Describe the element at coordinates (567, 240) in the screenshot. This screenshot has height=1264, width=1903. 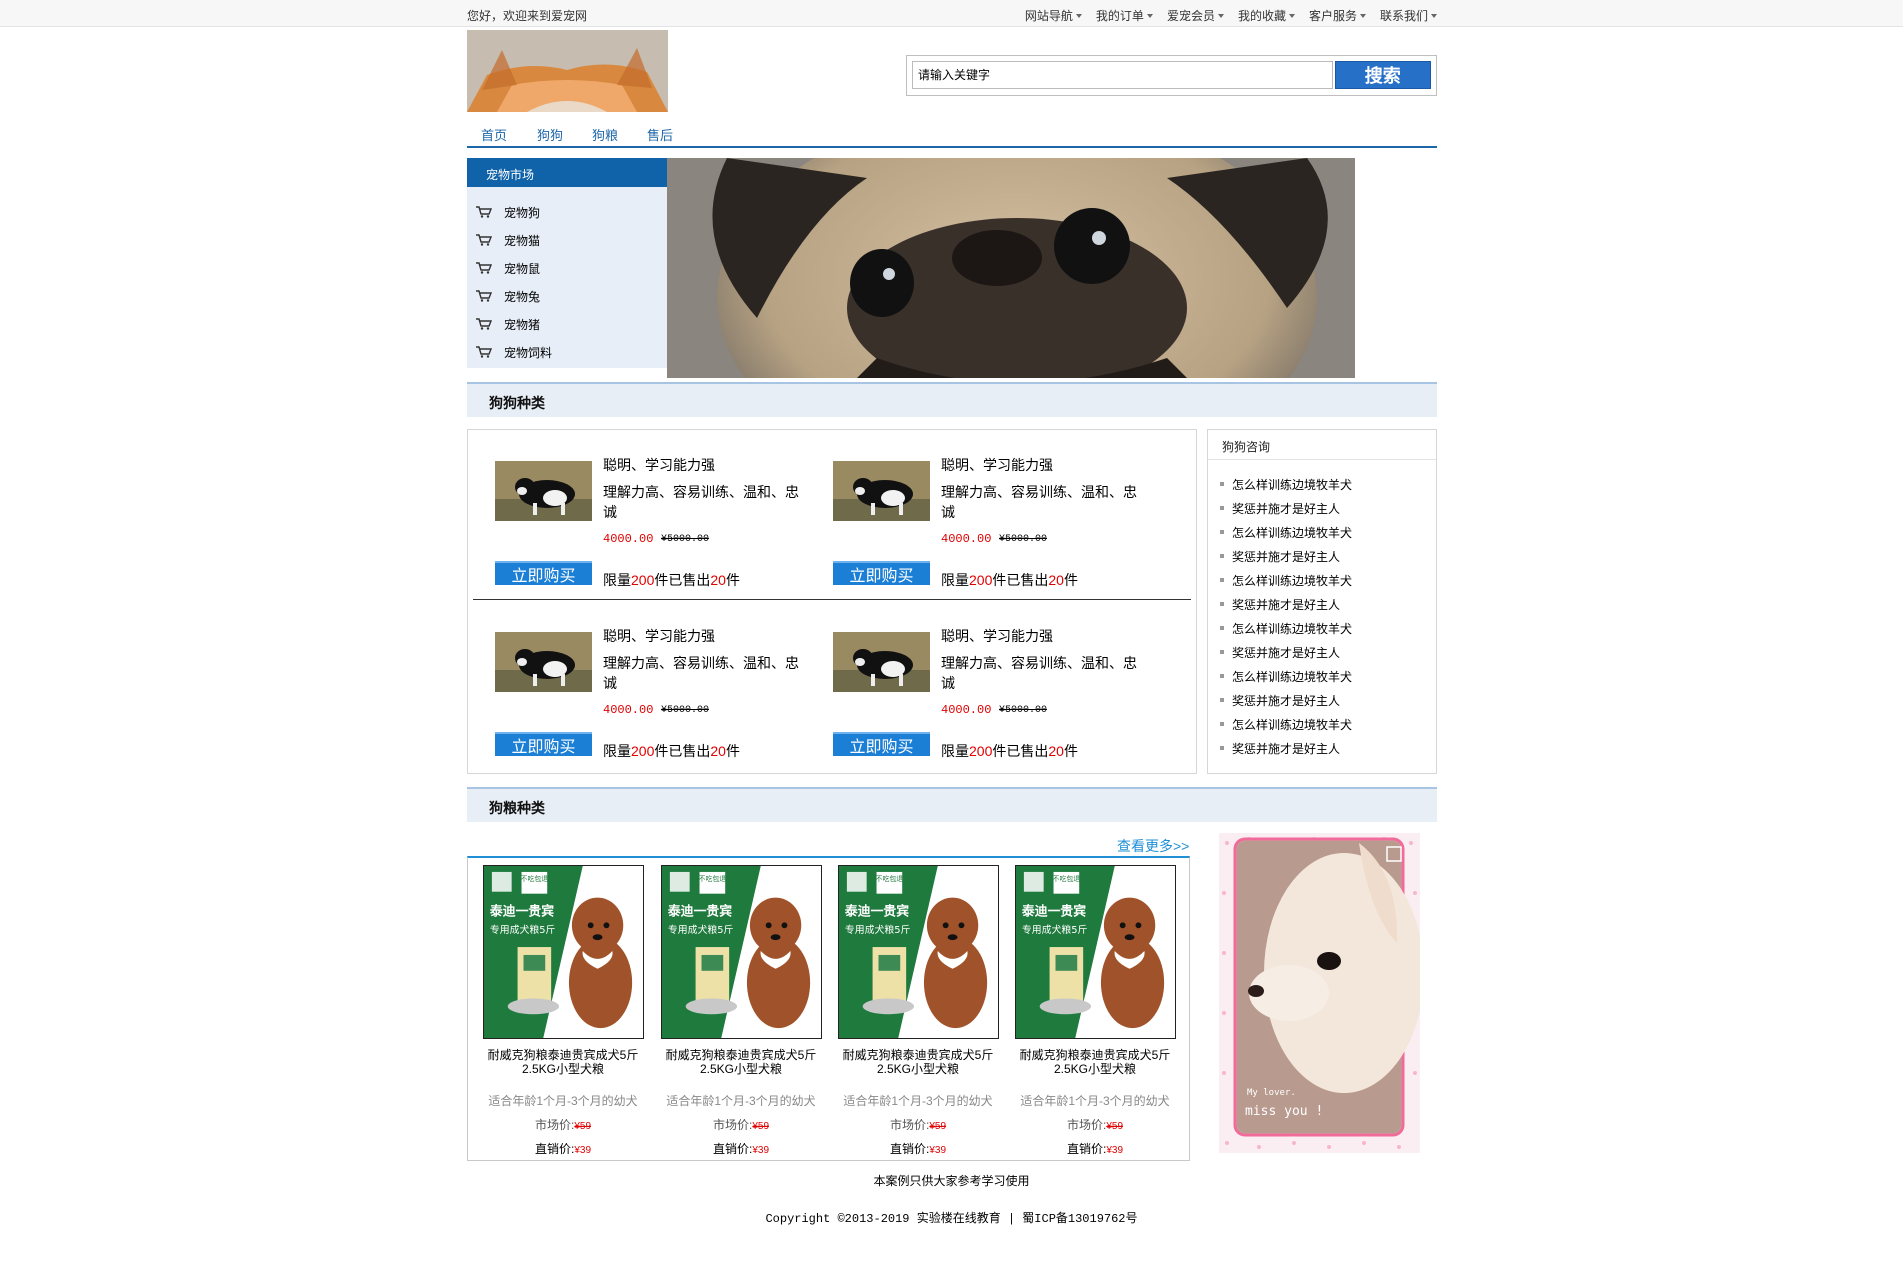
I see `sidebar-item-cat: 宠物猫` at that location.